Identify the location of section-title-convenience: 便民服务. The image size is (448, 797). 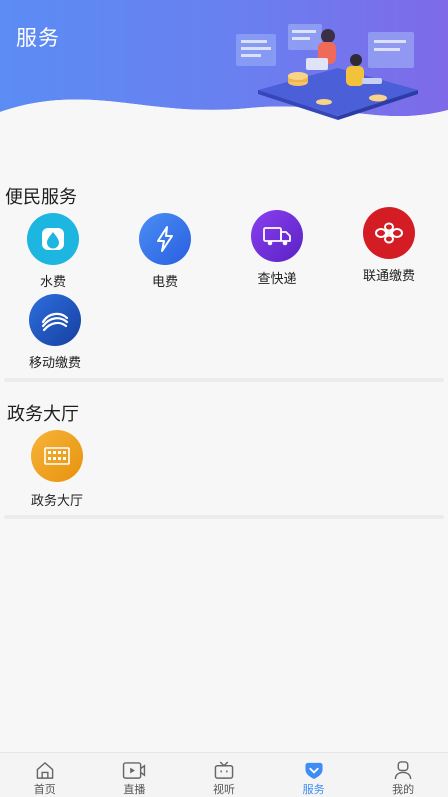
(41, 197).